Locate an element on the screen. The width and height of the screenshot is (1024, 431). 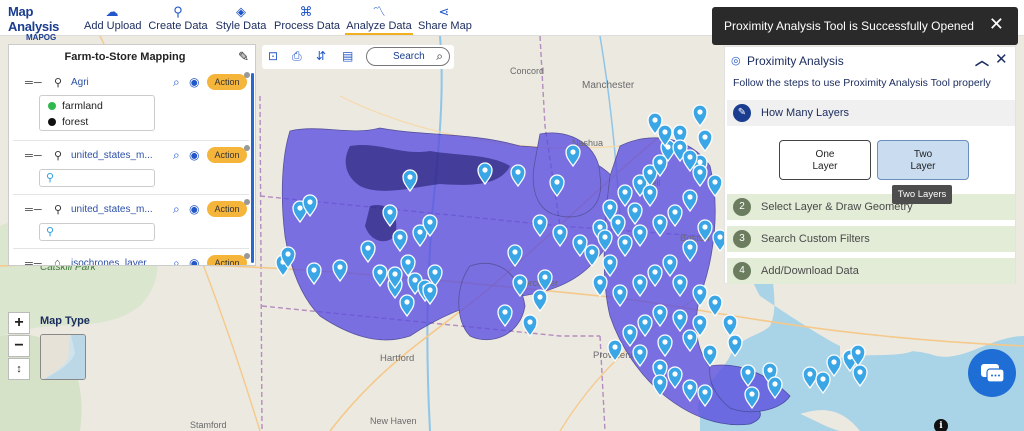
nav-analyze-data: 〽 Analyze Data is located at coordinates (379, 19).